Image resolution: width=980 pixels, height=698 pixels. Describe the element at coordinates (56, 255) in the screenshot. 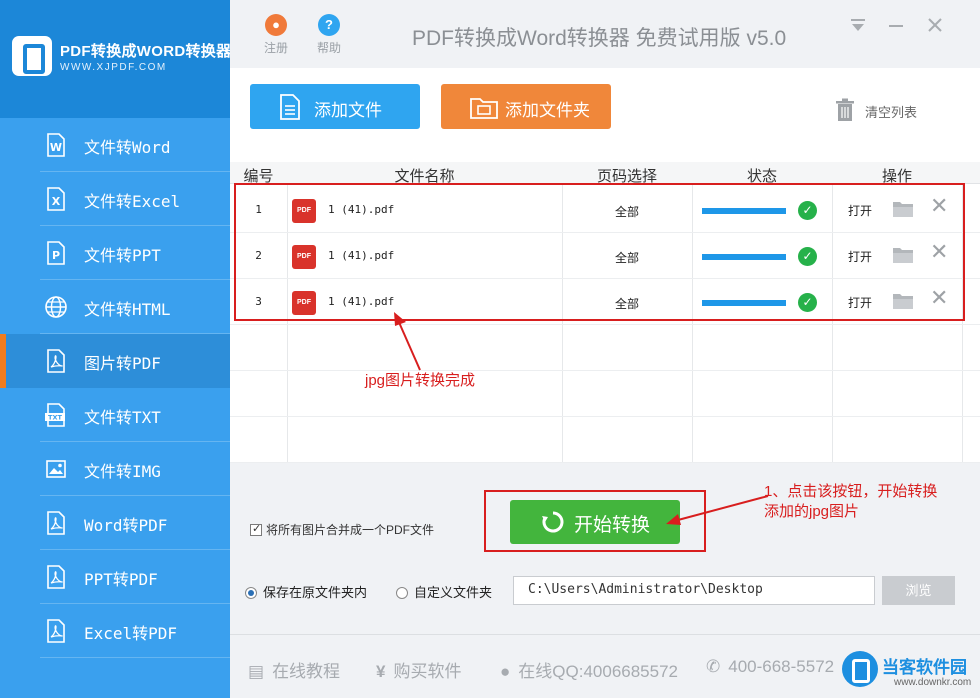

I see `svg-text: P` at that location.